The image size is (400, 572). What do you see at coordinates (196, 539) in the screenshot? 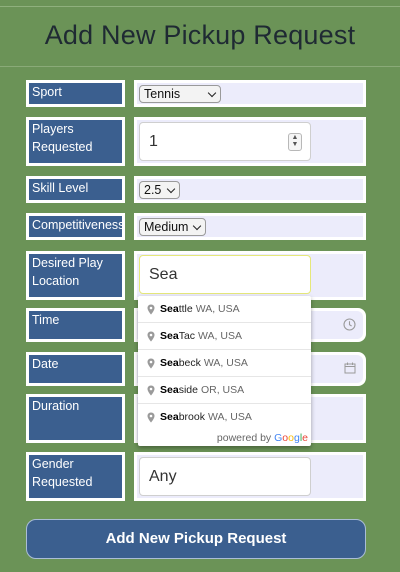
I see `add-pickup-request-button: Add New Pickup Request` at bounding box center [196, 539].